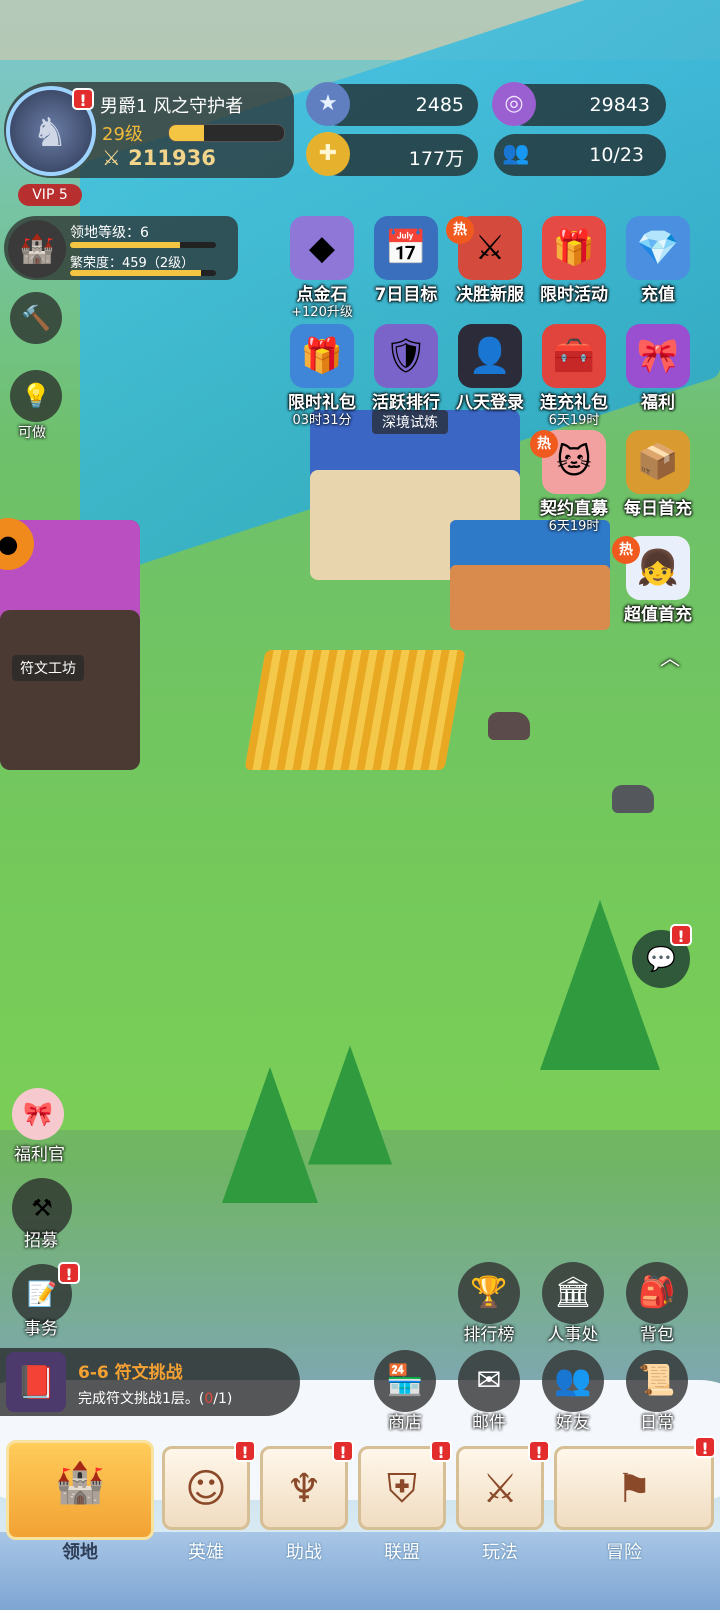 The height and width of the screenshot is (1610, 720). Describe the element at coordinates (490, 403) in the screenshot. I see `event-label: 八天登录` at that location.